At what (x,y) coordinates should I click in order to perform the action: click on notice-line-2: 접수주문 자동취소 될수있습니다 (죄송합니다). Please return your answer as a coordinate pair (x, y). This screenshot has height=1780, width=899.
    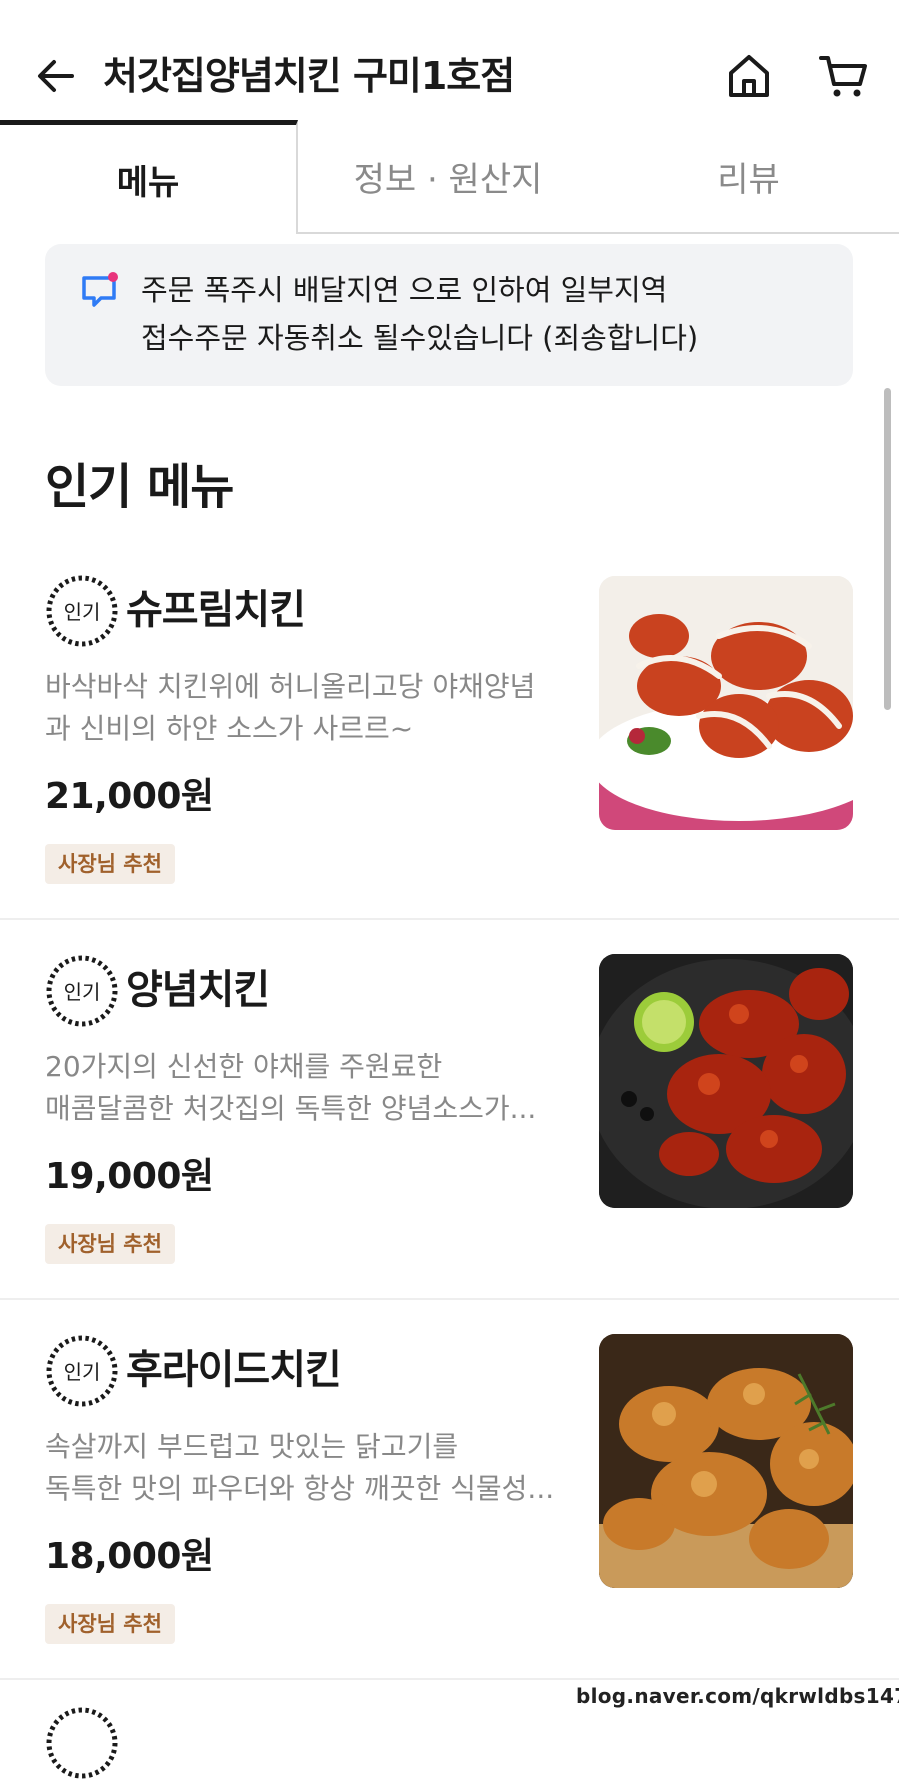
    Looking at the image, I should click on (420, 338).